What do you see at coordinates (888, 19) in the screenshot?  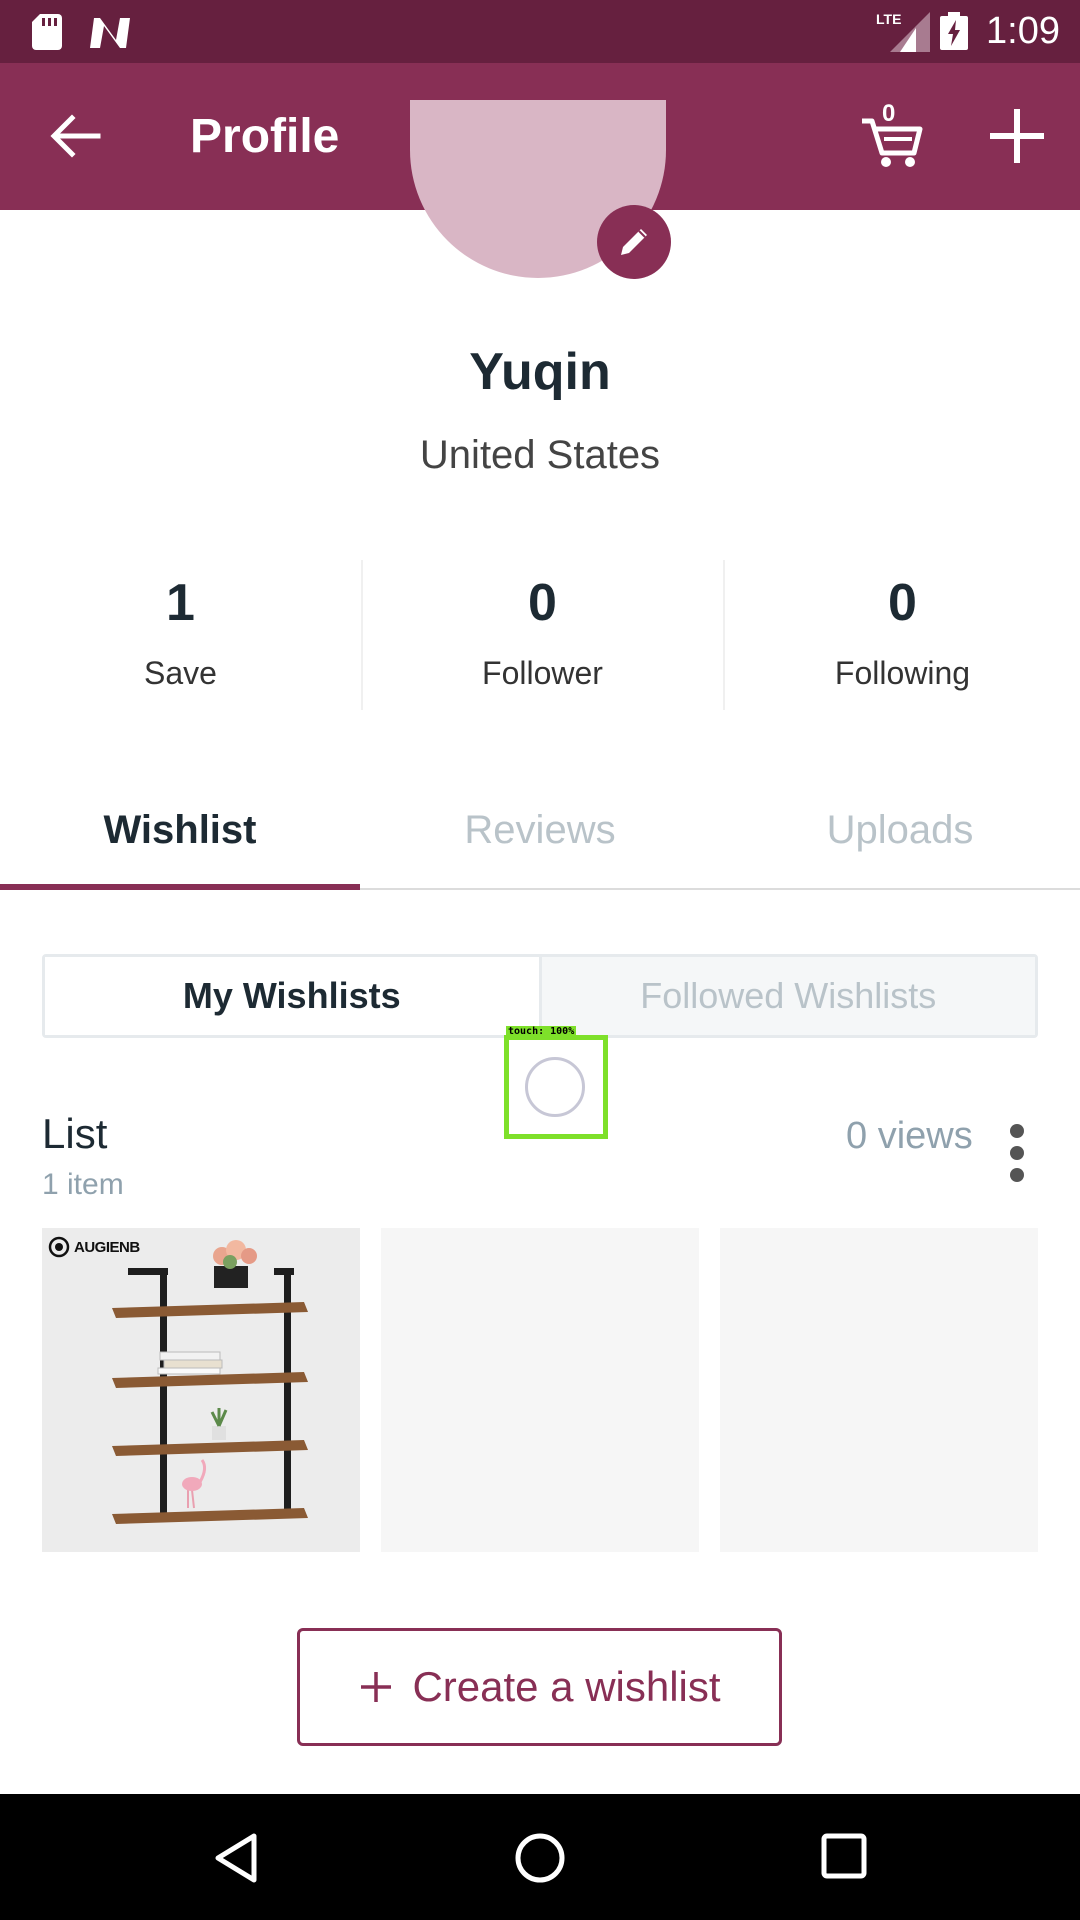 I see `network-label: LTE` at bounding box center [888, 19].